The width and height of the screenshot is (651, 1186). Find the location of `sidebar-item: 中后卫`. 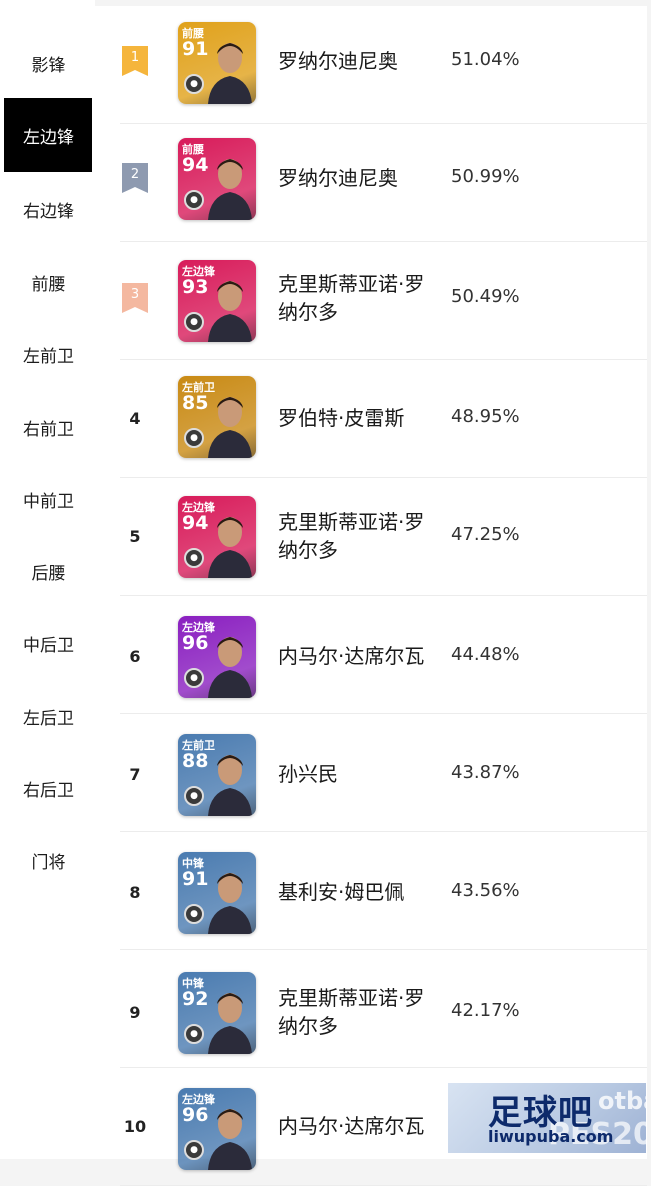

sidebar-item: 中后卫 is located at coordinates (48, 643).